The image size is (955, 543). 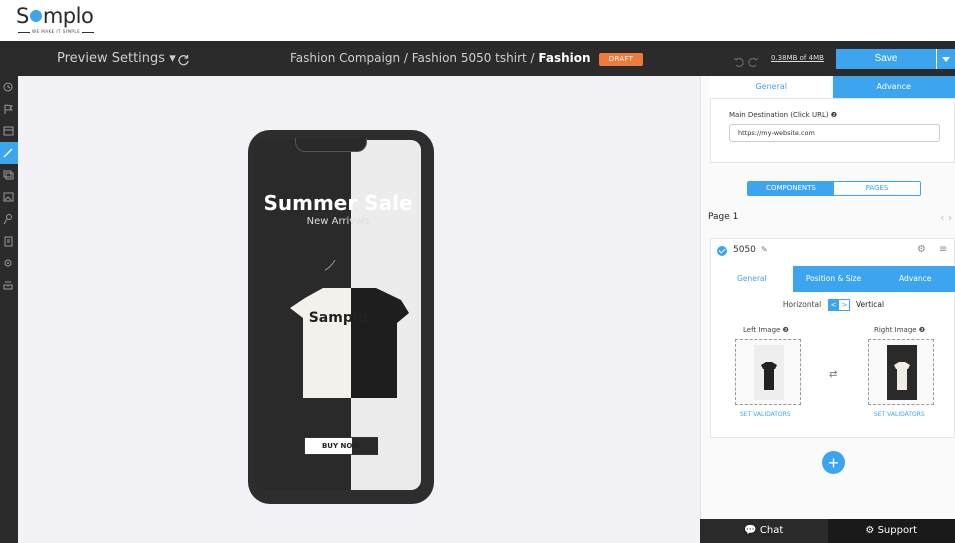 I want to click on brand-tagline: WE MAKE IT SIMPLE, so click(x=56, y=31).